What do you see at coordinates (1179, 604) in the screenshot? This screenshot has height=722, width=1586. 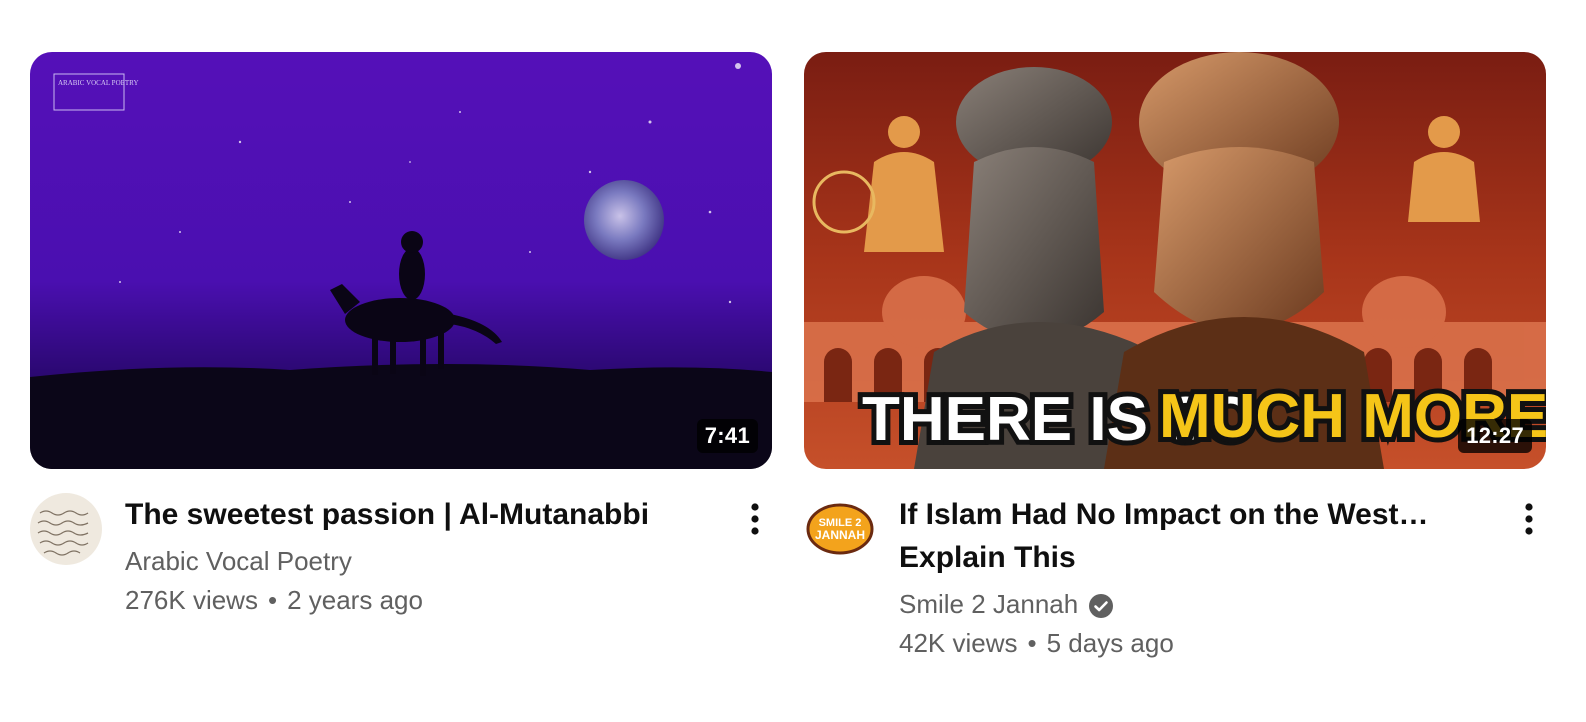 I see `channel-name: Smile 2 Jannah` at bounding box center [1179, 604].